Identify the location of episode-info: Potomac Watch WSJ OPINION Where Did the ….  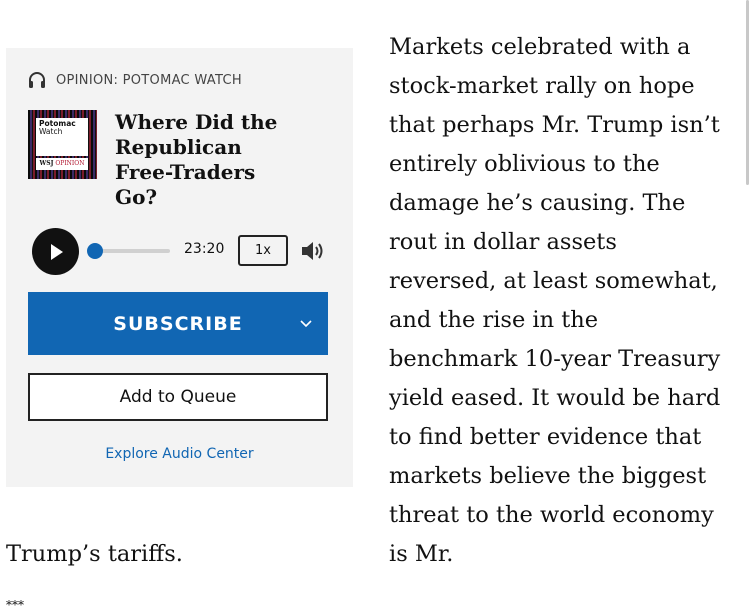
(161, 160).